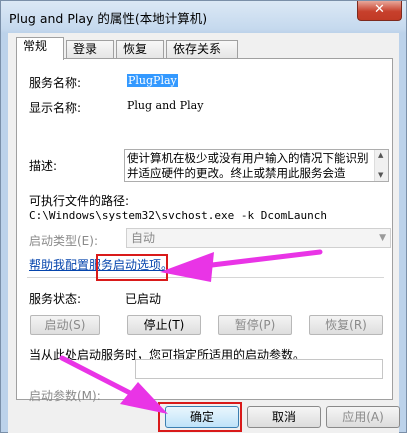  I want to click on service-name-label: 服务名称:, so click(55, 83).